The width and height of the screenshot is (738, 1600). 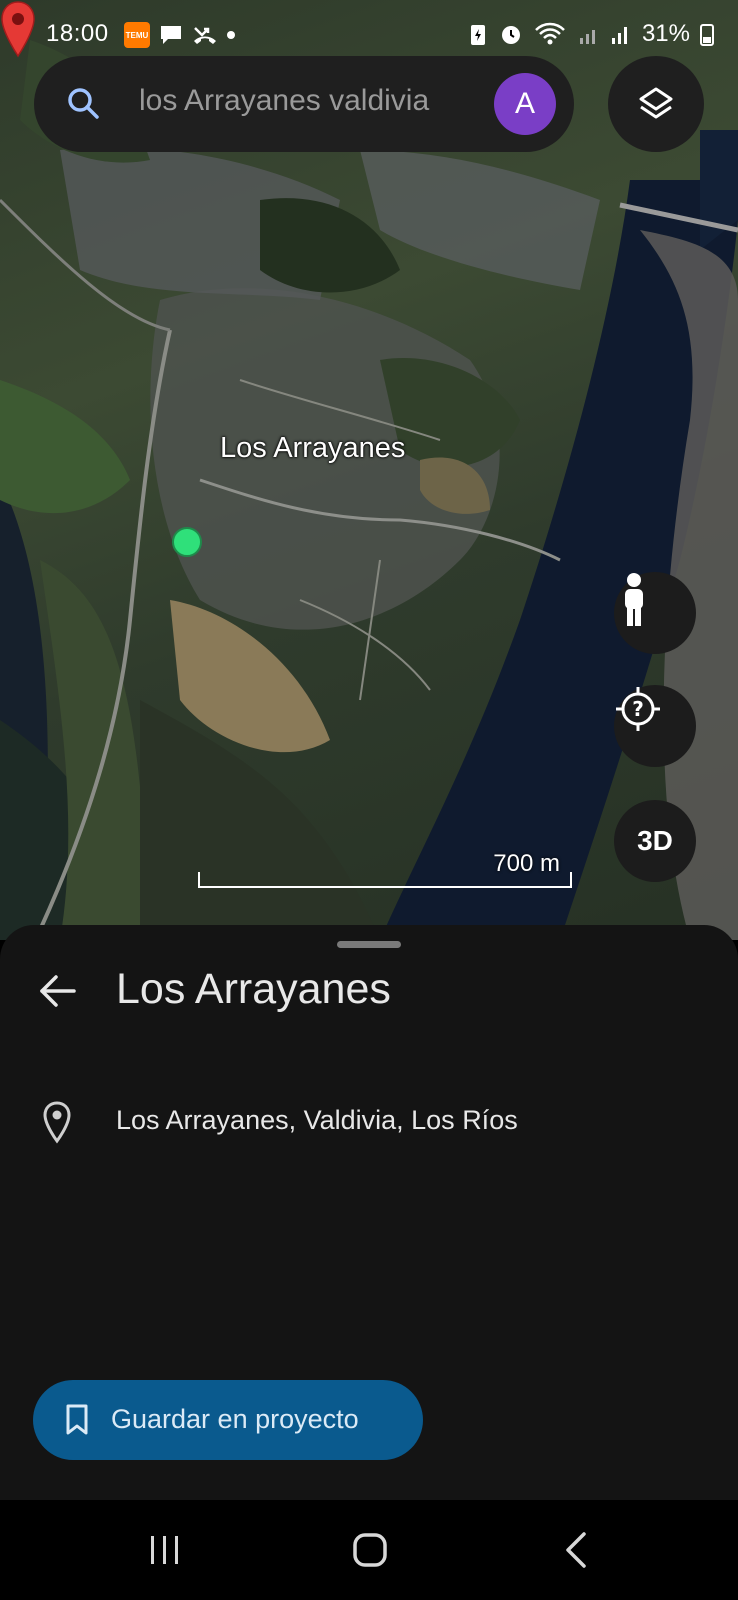 I want to click on temu-app-icon: TEMU, so click(x=137, y=35).